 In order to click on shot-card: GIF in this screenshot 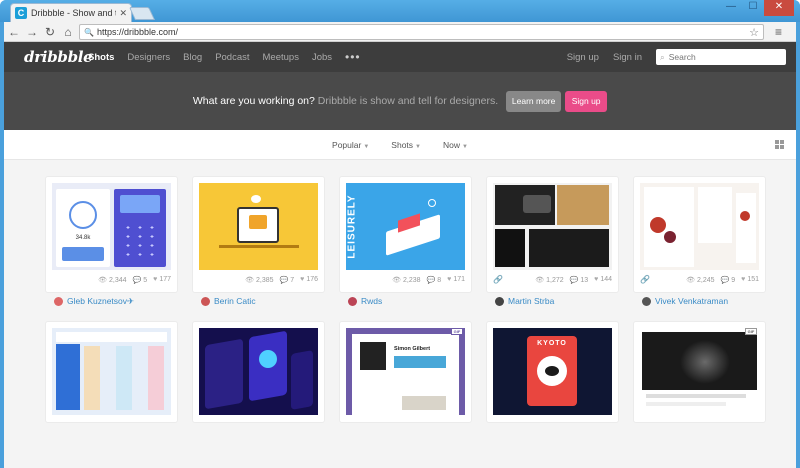, I will do `click(699, 372)`.